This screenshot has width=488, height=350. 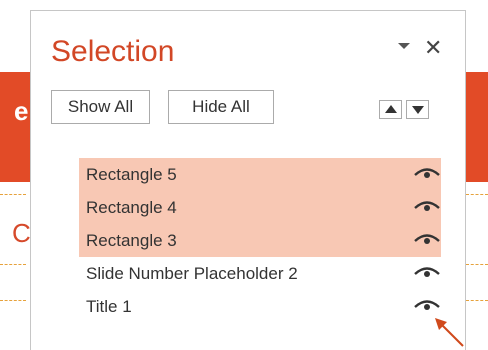 What do you see at coordinates (433, 48) in the screenshot?
I see `close-icon: ✕` at bounding box center [433, 48].